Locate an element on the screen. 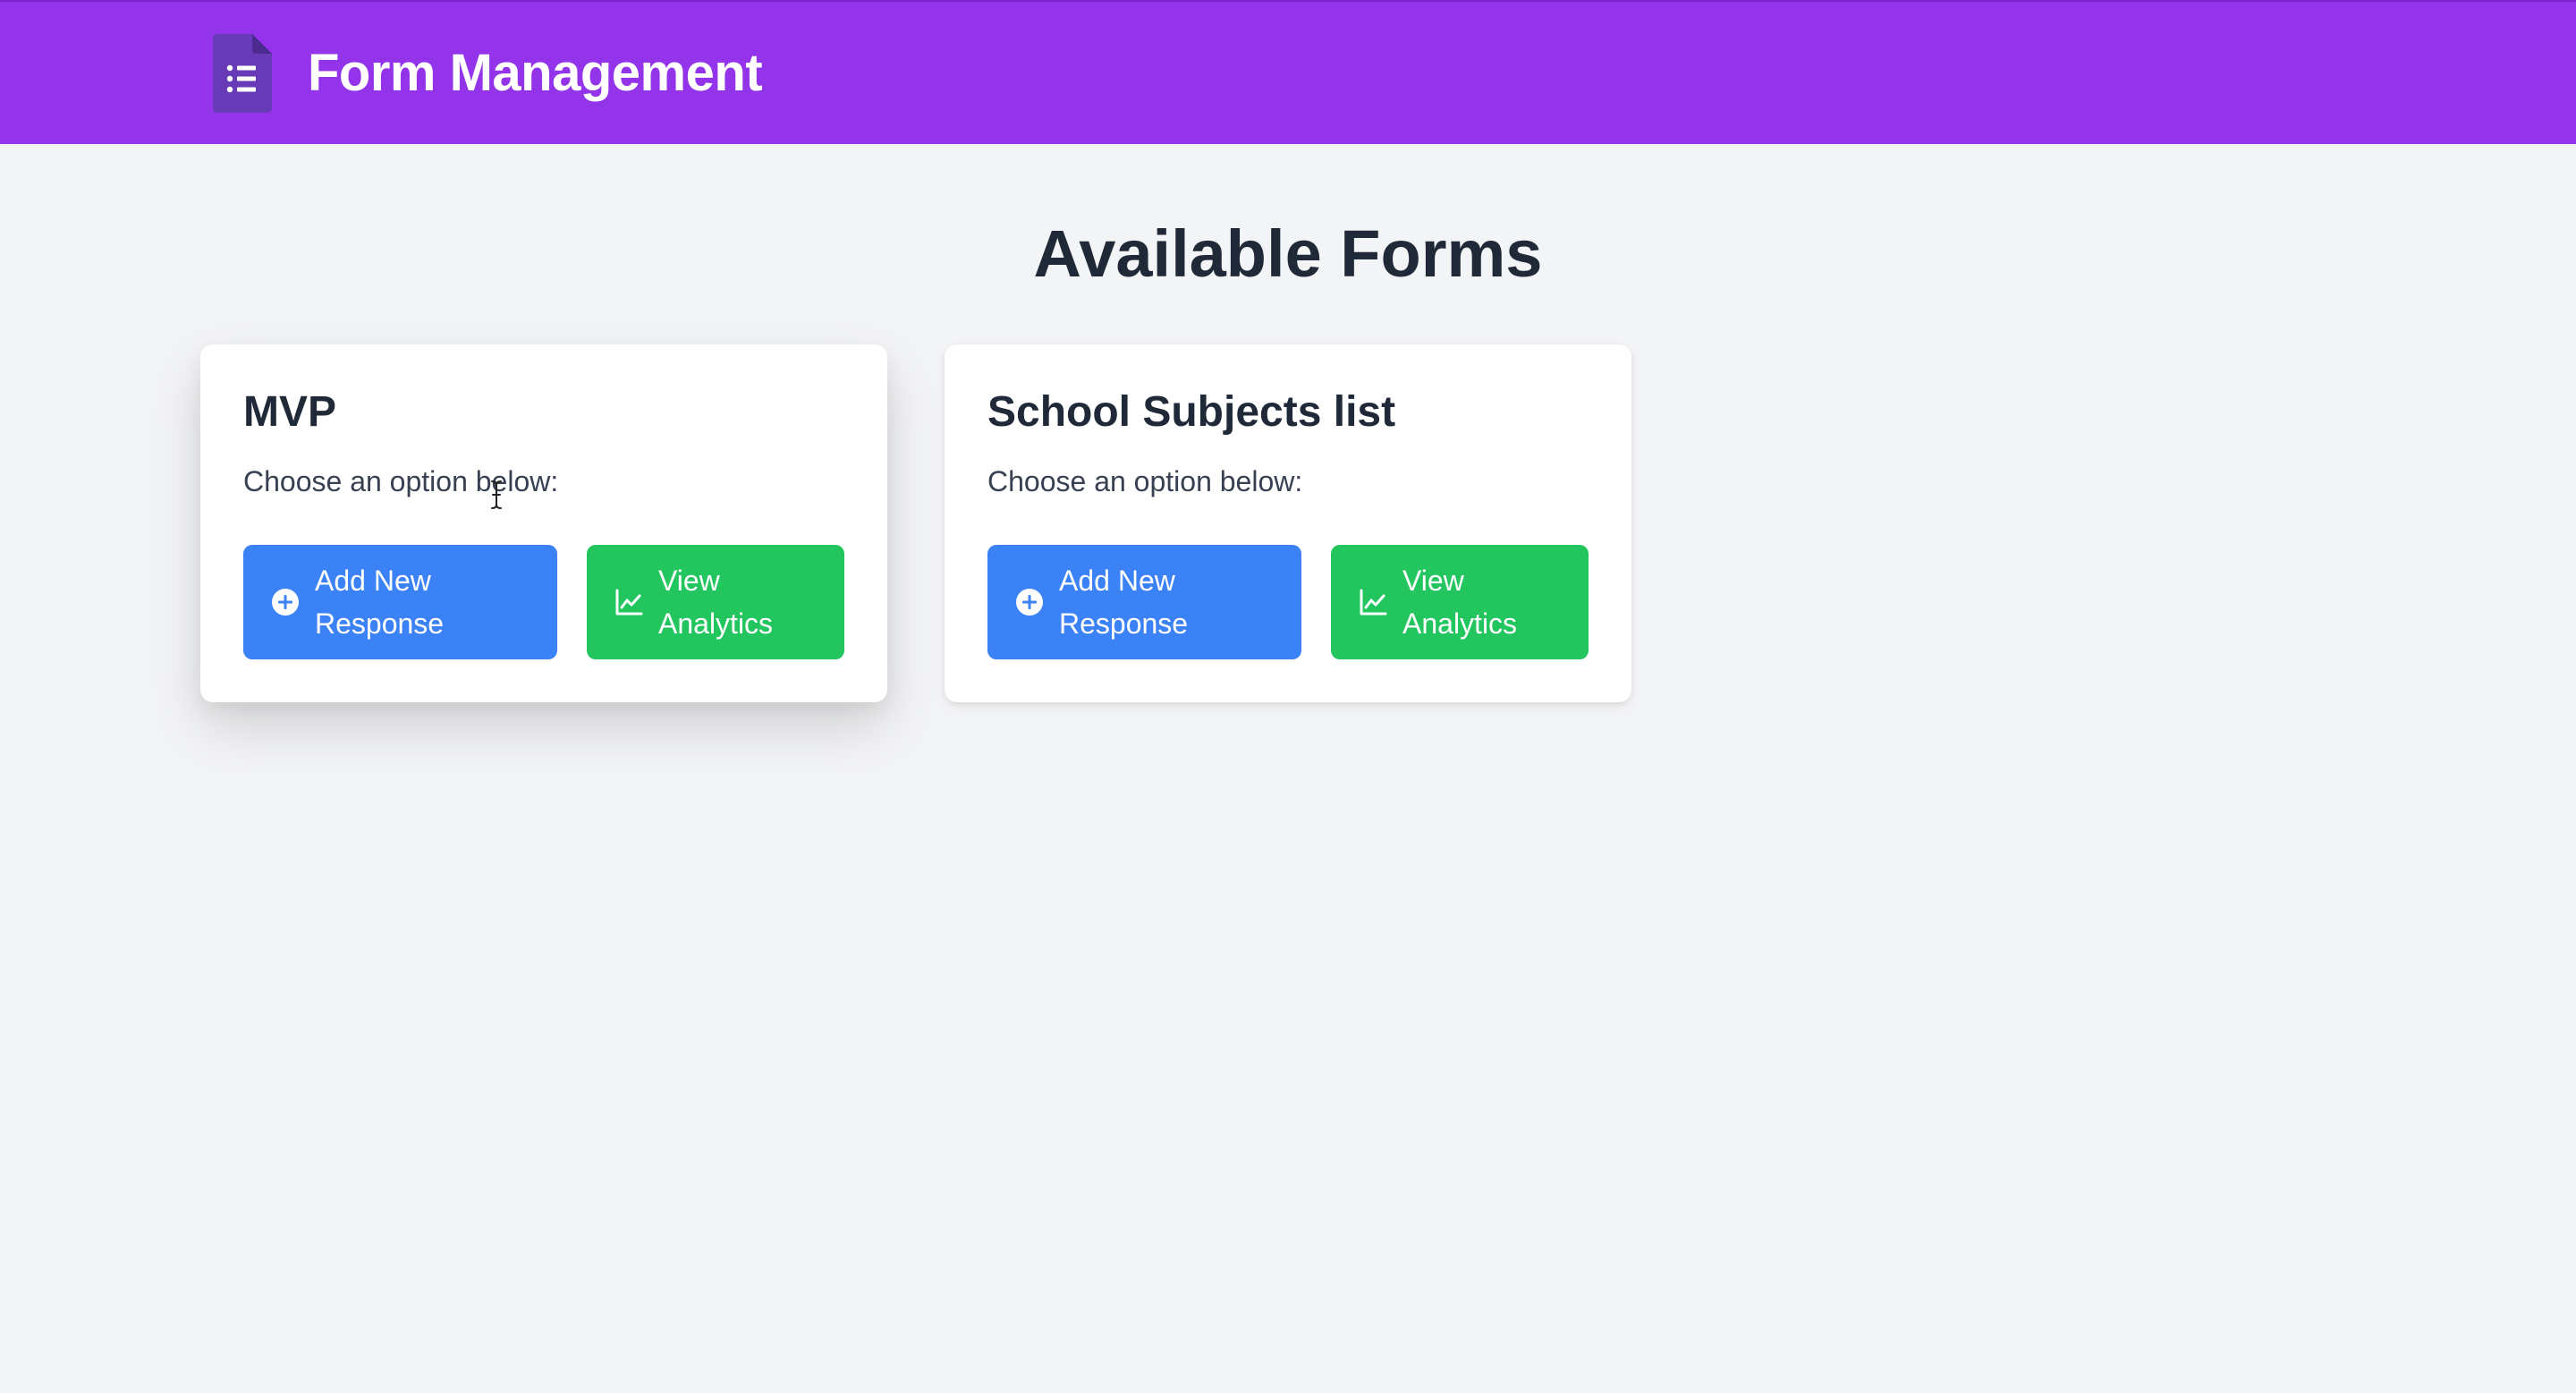  form-card-title: School Subjects list is located at coordinates (1191, 412).